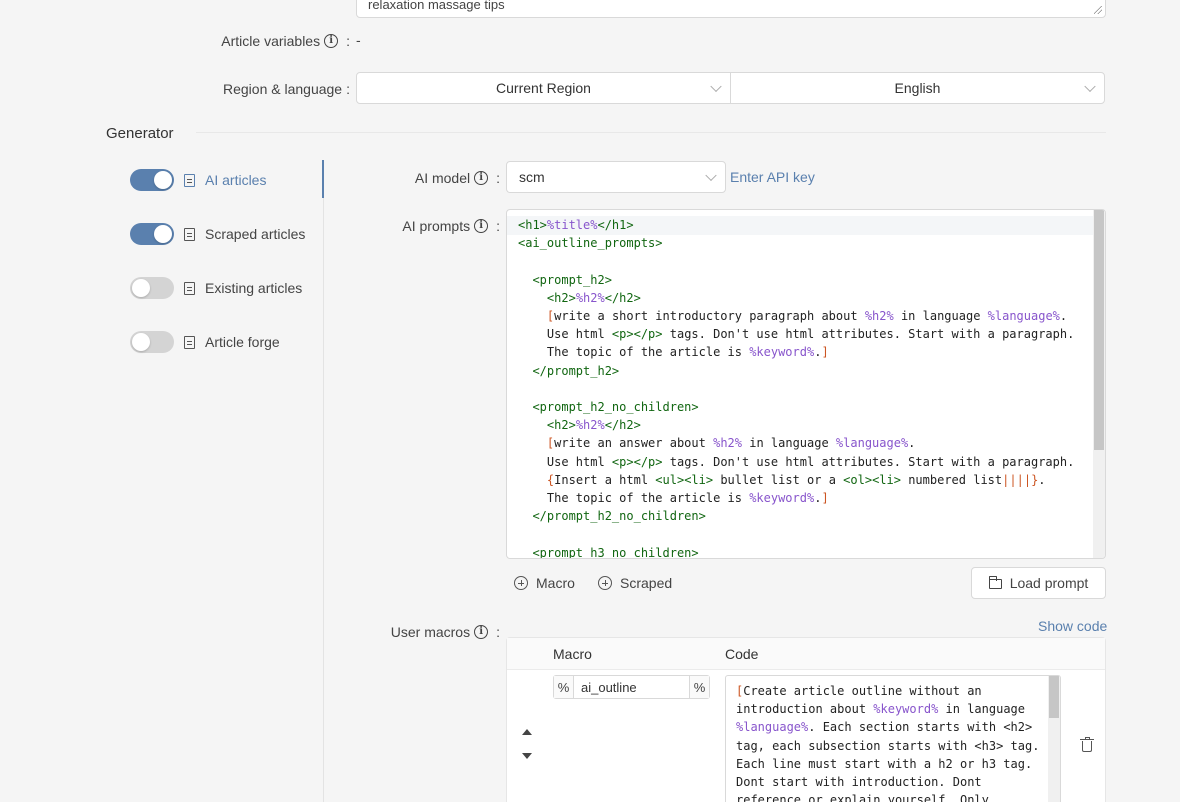 The height and width of the screenshot is (802, 1180). Describe the element at coordinates (609, 687) in the screenshot. I see `macro-name-value: ai_outline` at that location.